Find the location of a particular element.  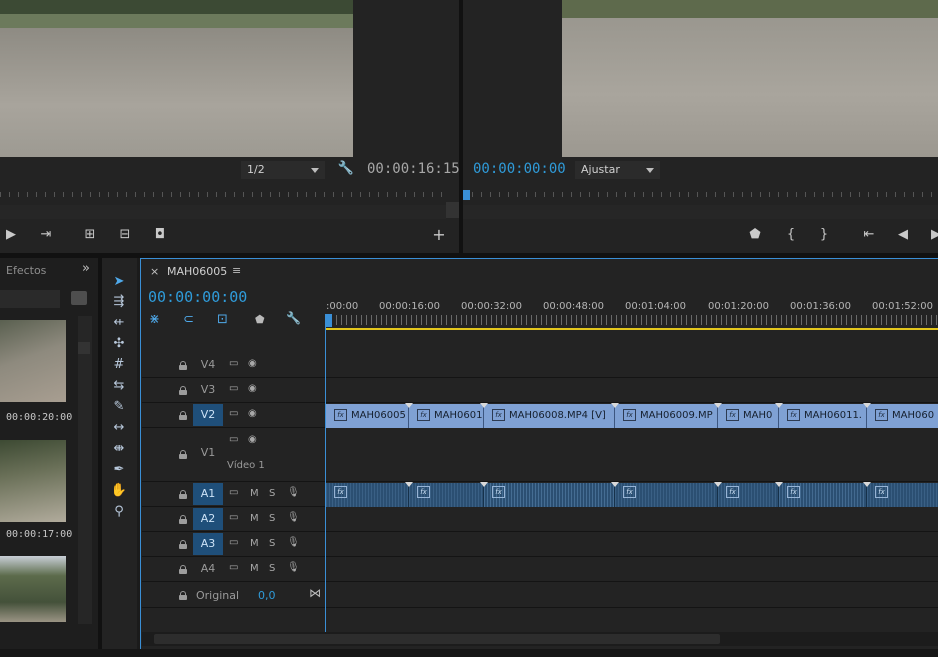

insert-icon: ⇥ is located at coordinates (46, 235).